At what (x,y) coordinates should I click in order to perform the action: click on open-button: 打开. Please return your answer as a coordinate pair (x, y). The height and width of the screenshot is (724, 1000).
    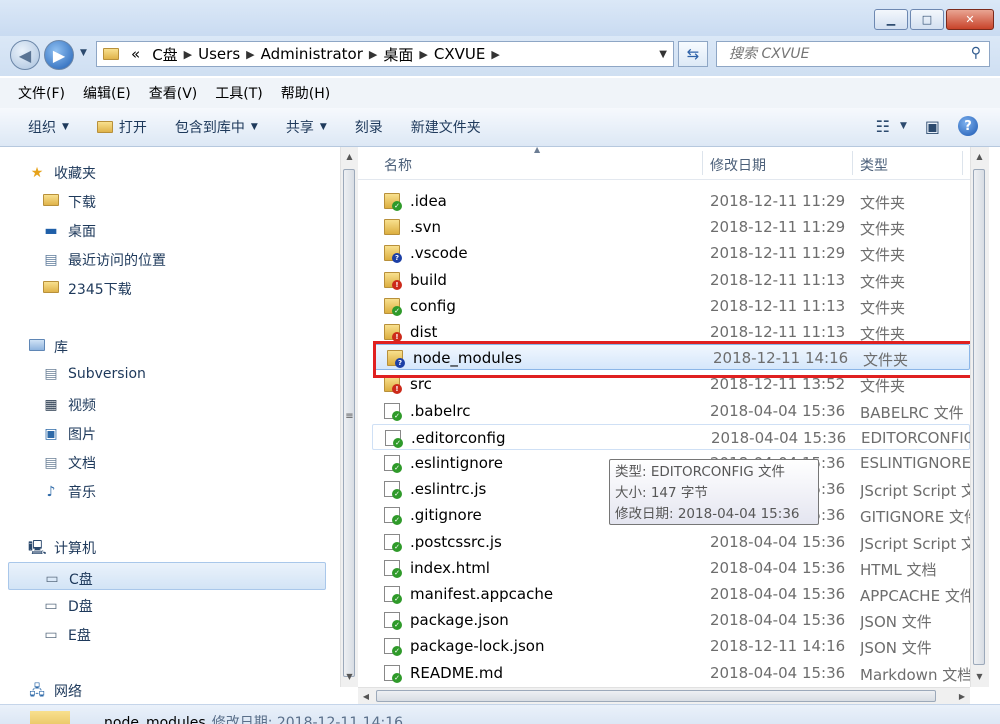
    Looking at the image, I should click on (121, 127).